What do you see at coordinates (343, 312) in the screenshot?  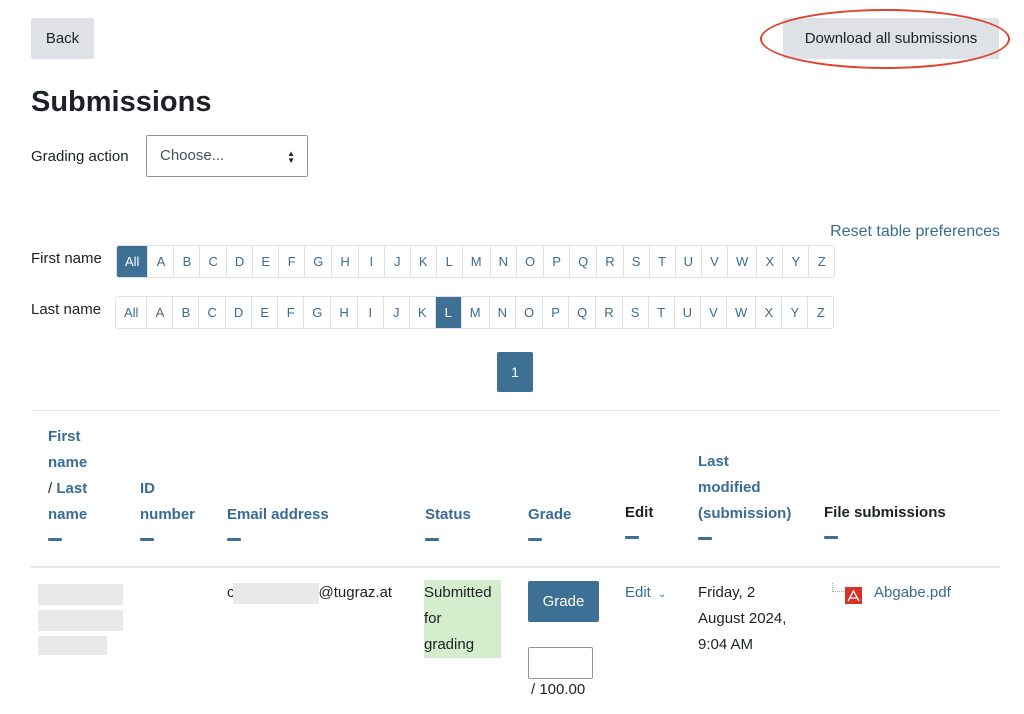 I see `last-initial-h: H` at bounding box center [343, 312].